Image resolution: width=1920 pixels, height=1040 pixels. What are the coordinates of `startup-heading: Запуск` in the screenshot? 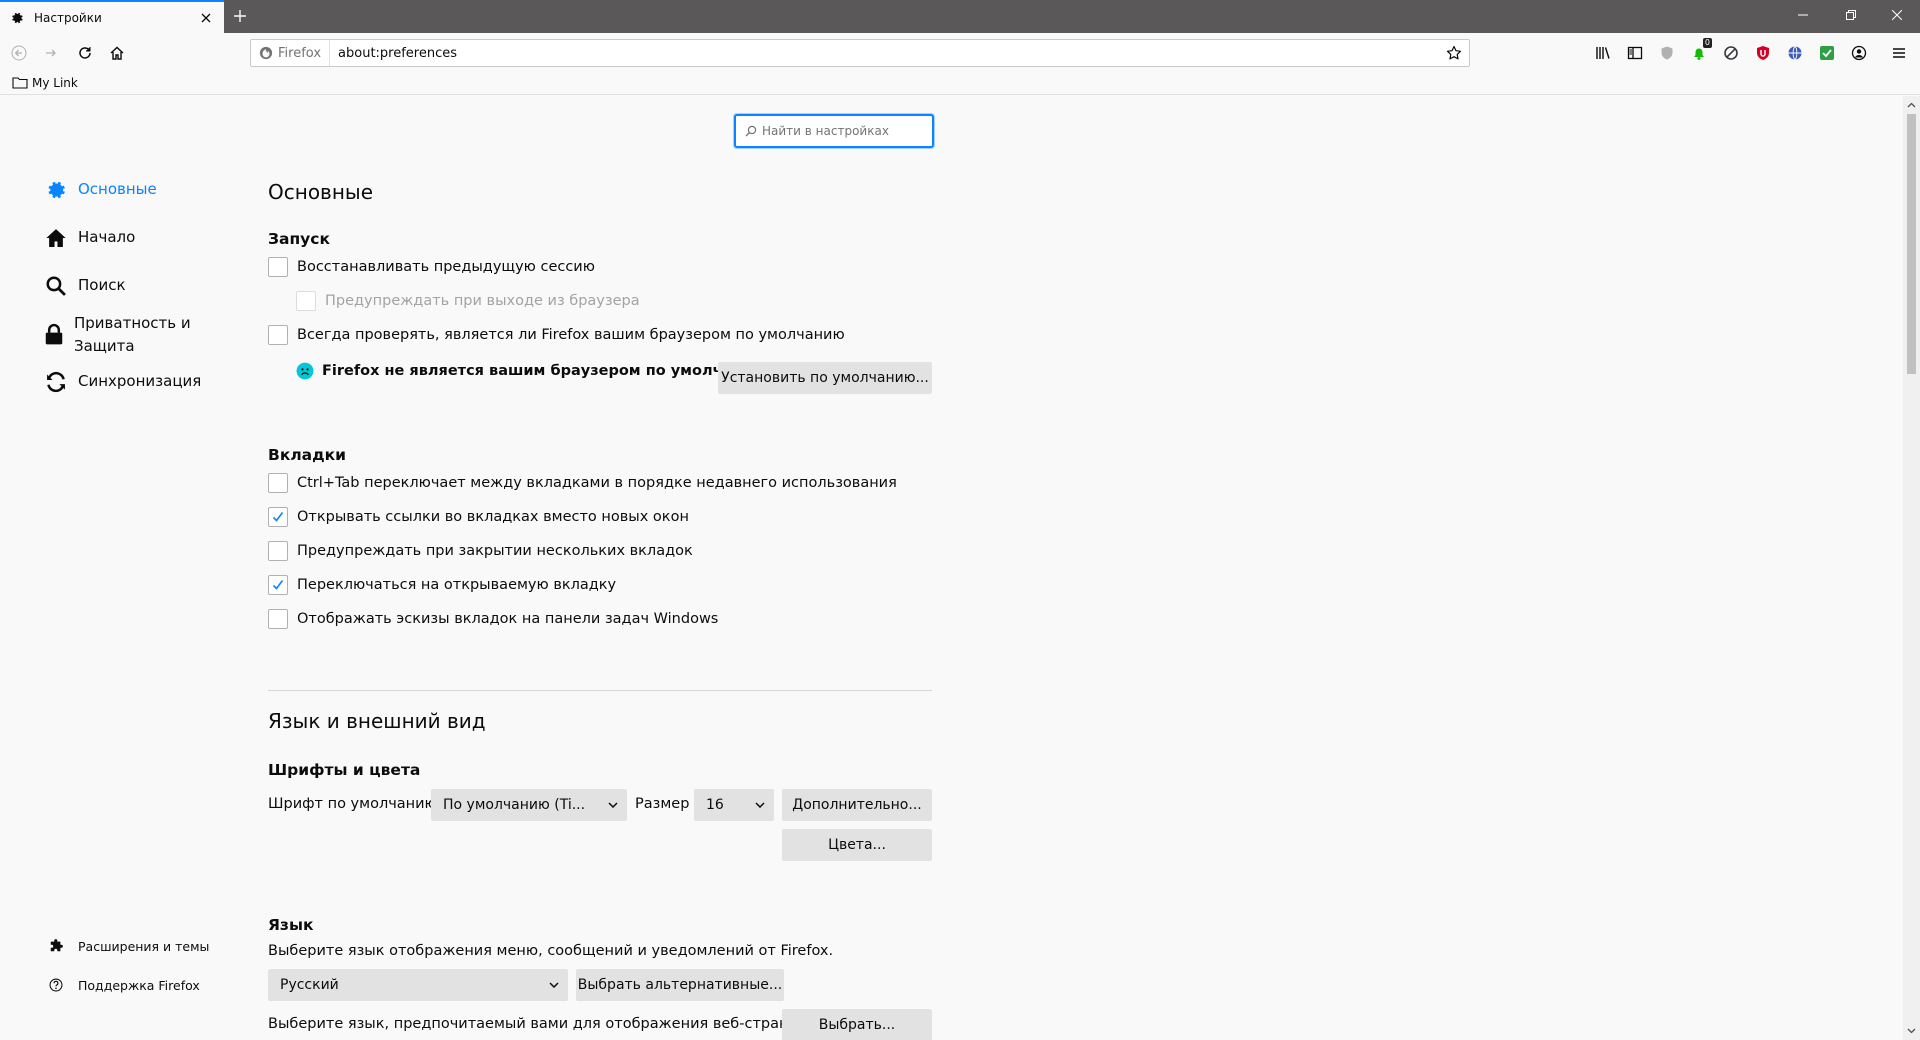 It's located at (299, 239).